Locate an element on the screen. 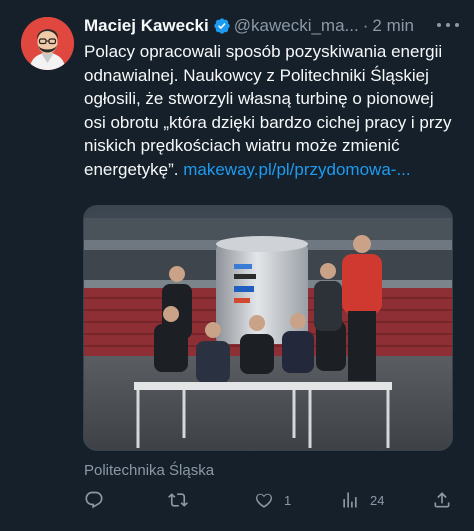  author-name: Maciej Kawecki is located at coordinates (146, 26).